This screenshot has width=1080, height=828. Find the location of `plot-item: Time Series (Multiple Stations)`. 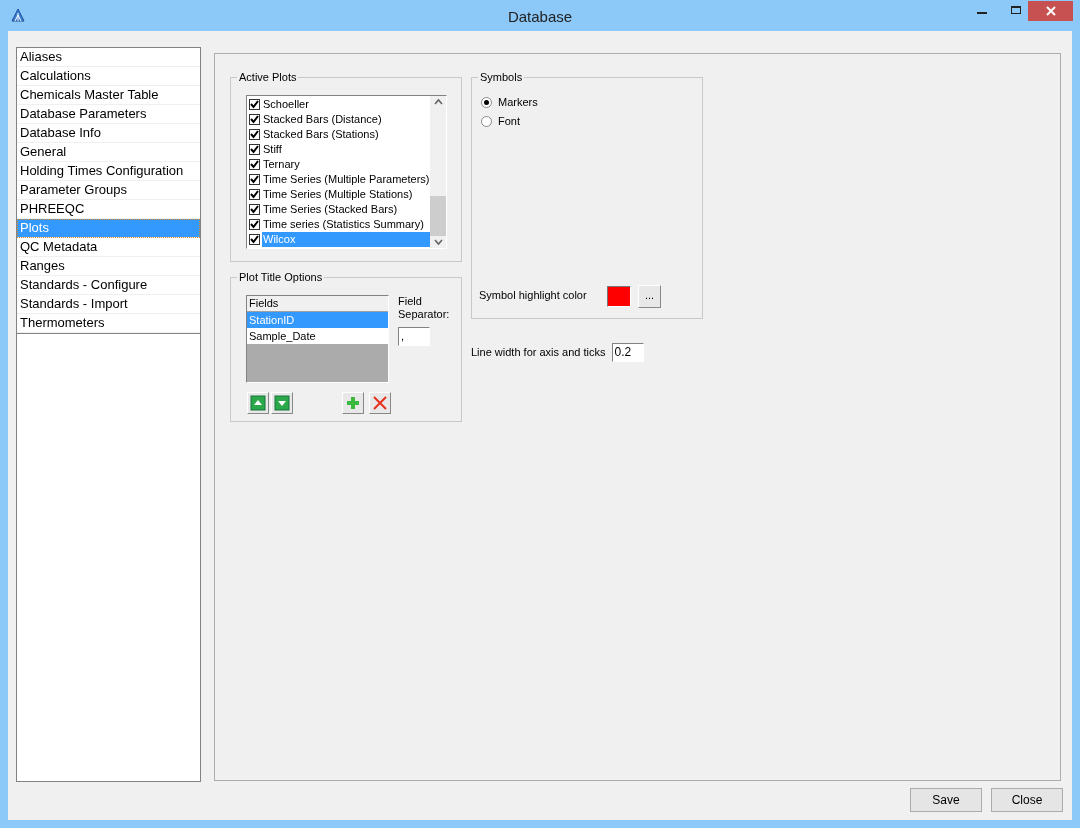

plot-item: Time Series (Multiple Stations) is located at coordinates (346, 194).